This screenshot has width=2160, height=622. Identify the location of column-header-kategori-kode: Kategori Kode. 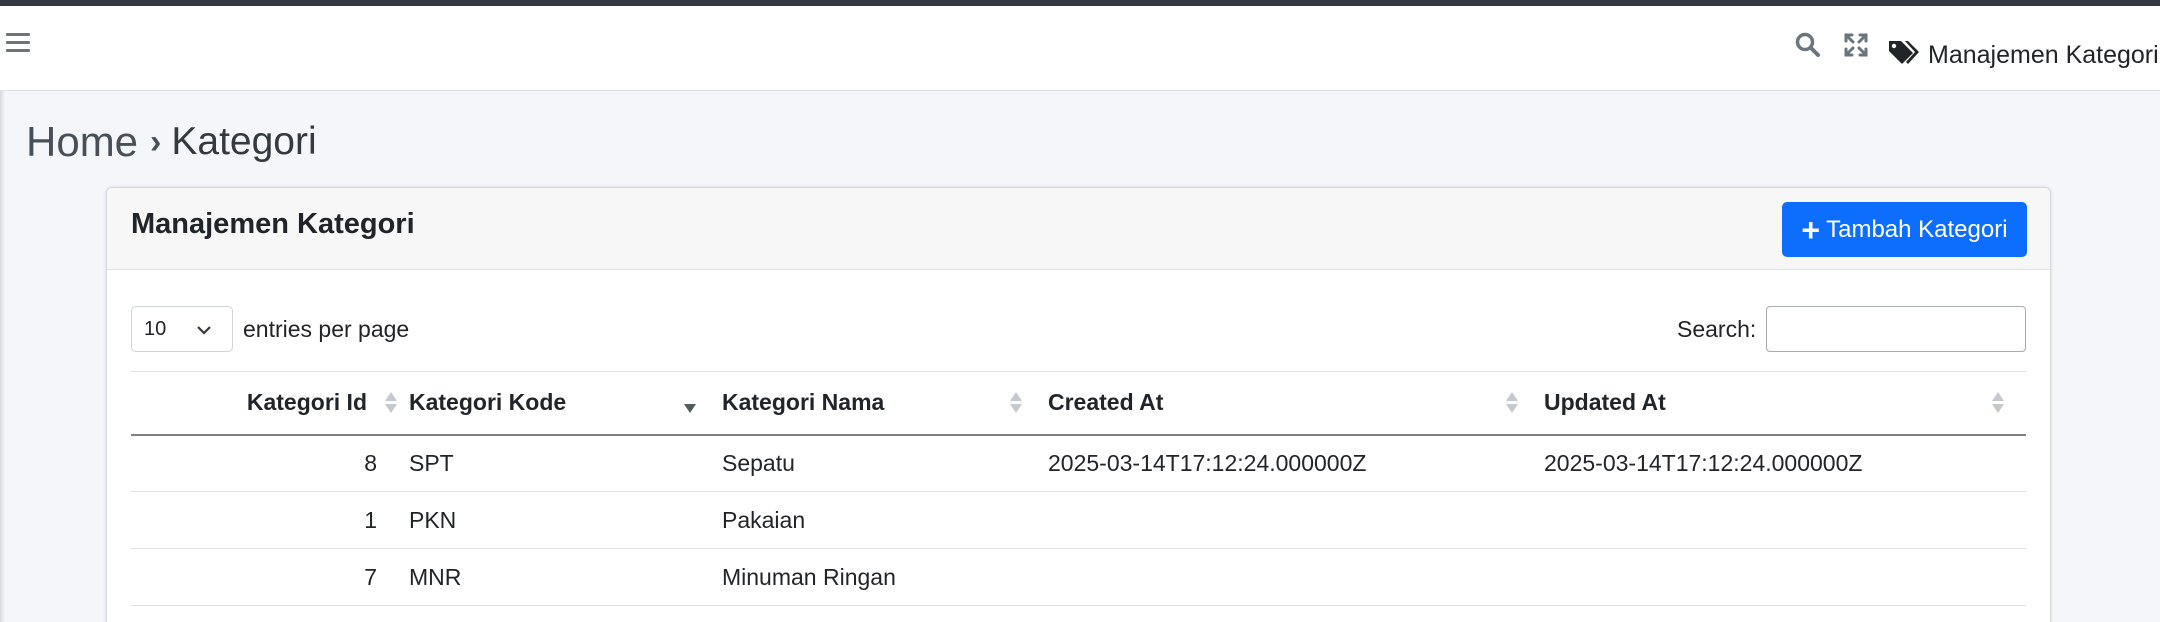
(561, 403).